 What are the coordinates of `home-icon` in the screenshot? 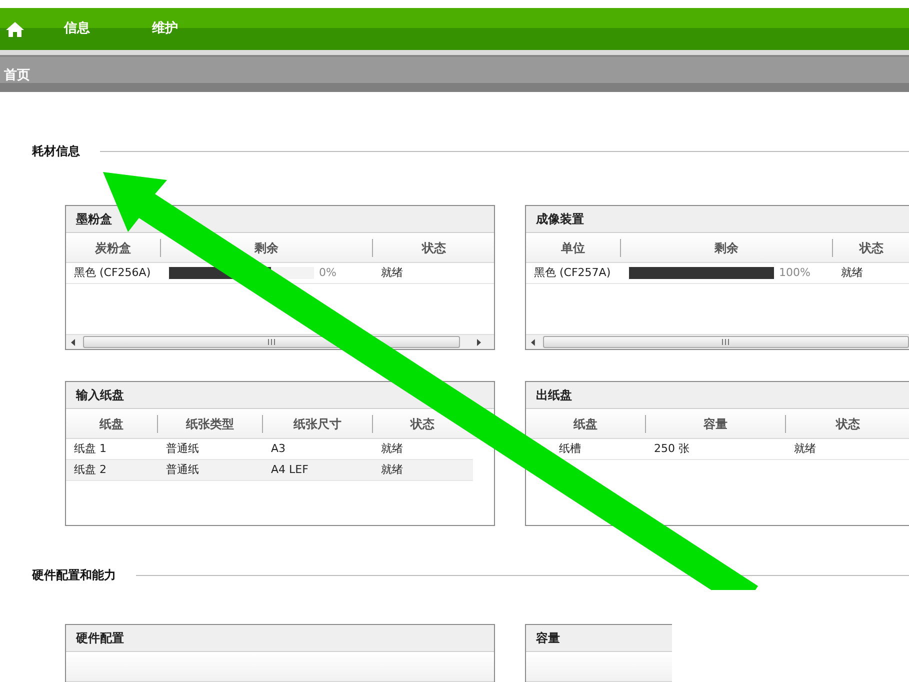 It's located at (15, 29).